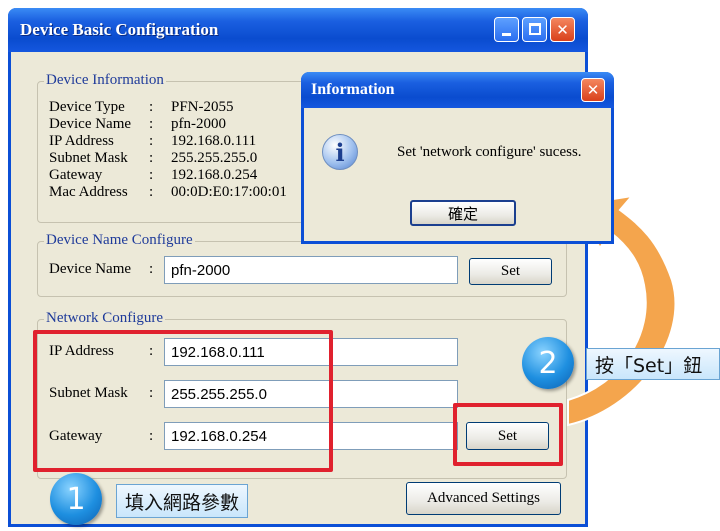 The image size is (720, 531). What do you see at coordinates (182, 501) in the screenshot?
I see `step-1-label: 填入網路參數` at bounding box center [182, 501].